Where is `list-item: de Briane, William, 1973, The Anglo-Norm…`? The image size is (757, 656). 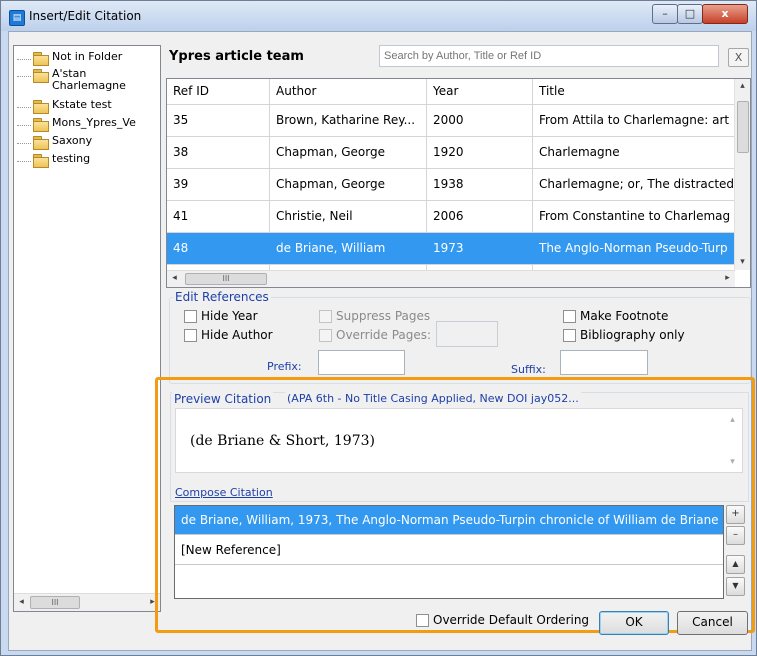
list-item: de Briane, William, 1973, The Anglo-Norm… is located at coordinates (449, 520).